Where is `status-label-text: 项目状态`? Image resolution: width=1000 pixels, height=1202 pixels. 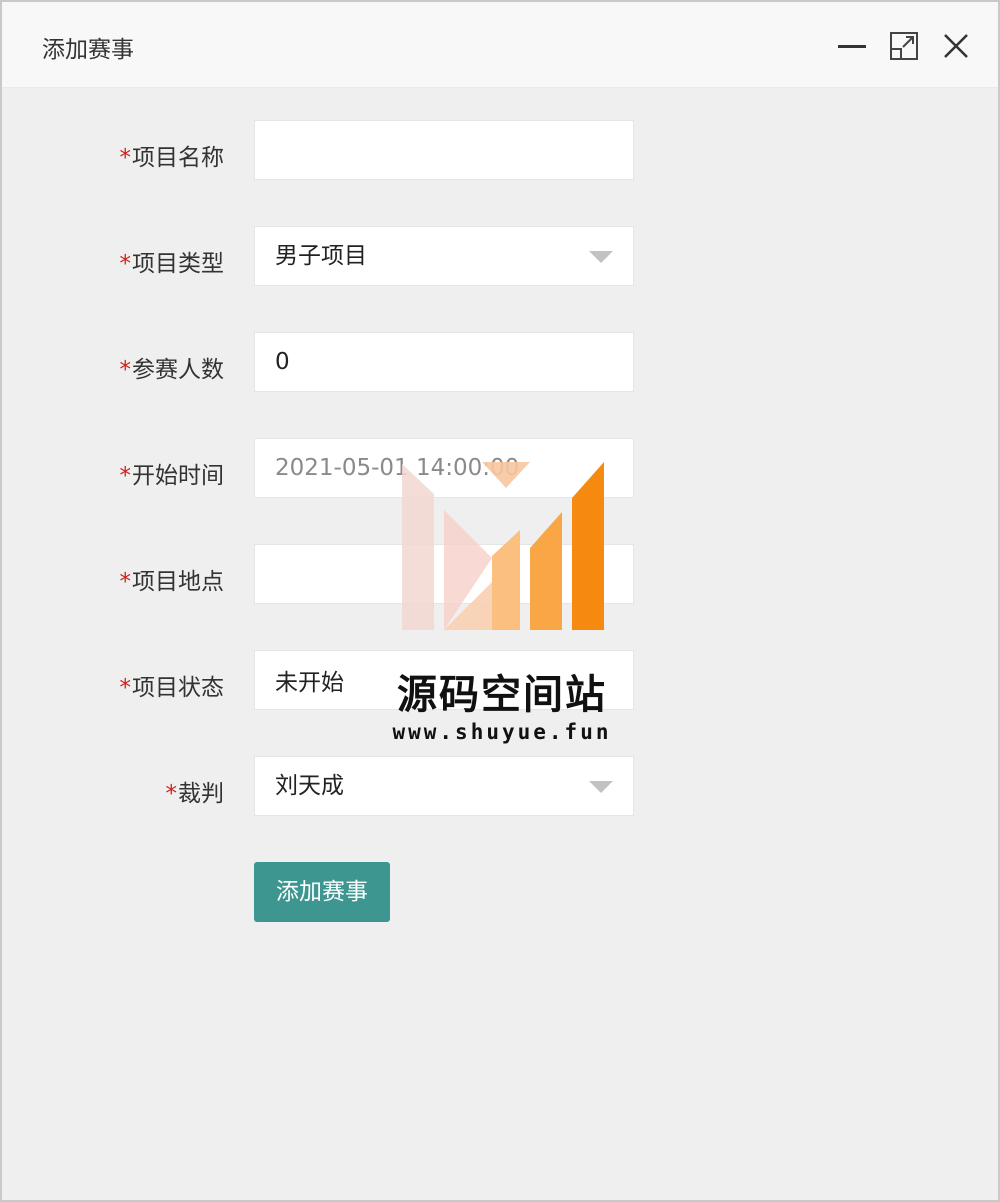
status-label-text: 项目状态 is located at coordinates (178, 688).